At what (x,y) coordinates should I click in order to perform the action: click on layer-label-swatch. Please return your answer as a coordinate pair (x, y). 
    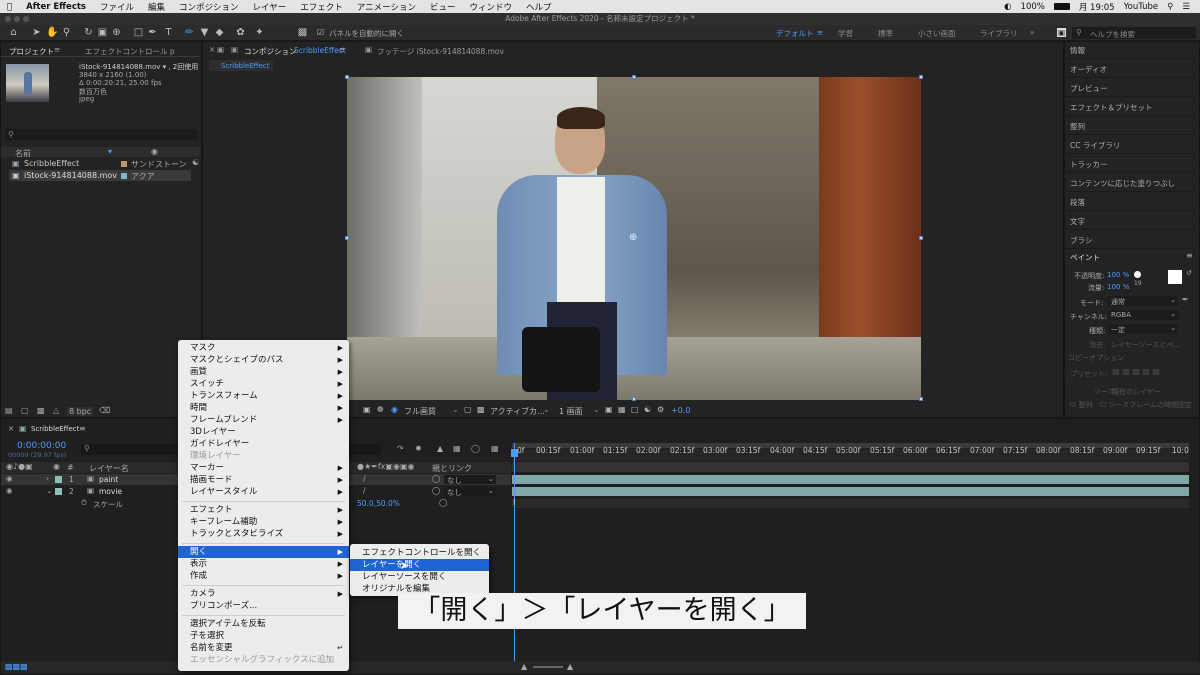
    Looking at the image, I should click on (58, 491).